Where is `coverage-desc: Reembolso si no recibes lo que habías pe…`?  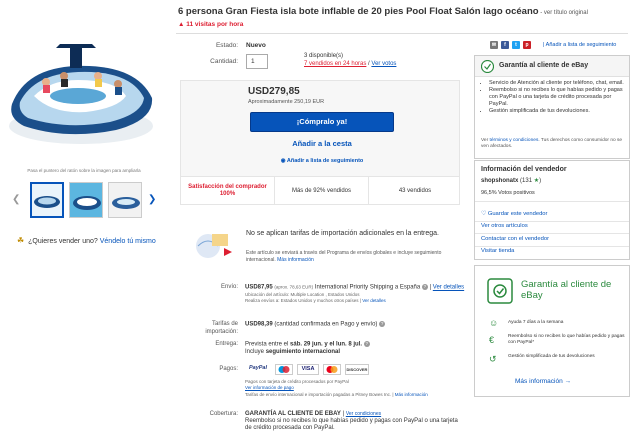
coverage-desc: Reembolso si no recibes lo que habías pe… is located at coordinates (351, 424).